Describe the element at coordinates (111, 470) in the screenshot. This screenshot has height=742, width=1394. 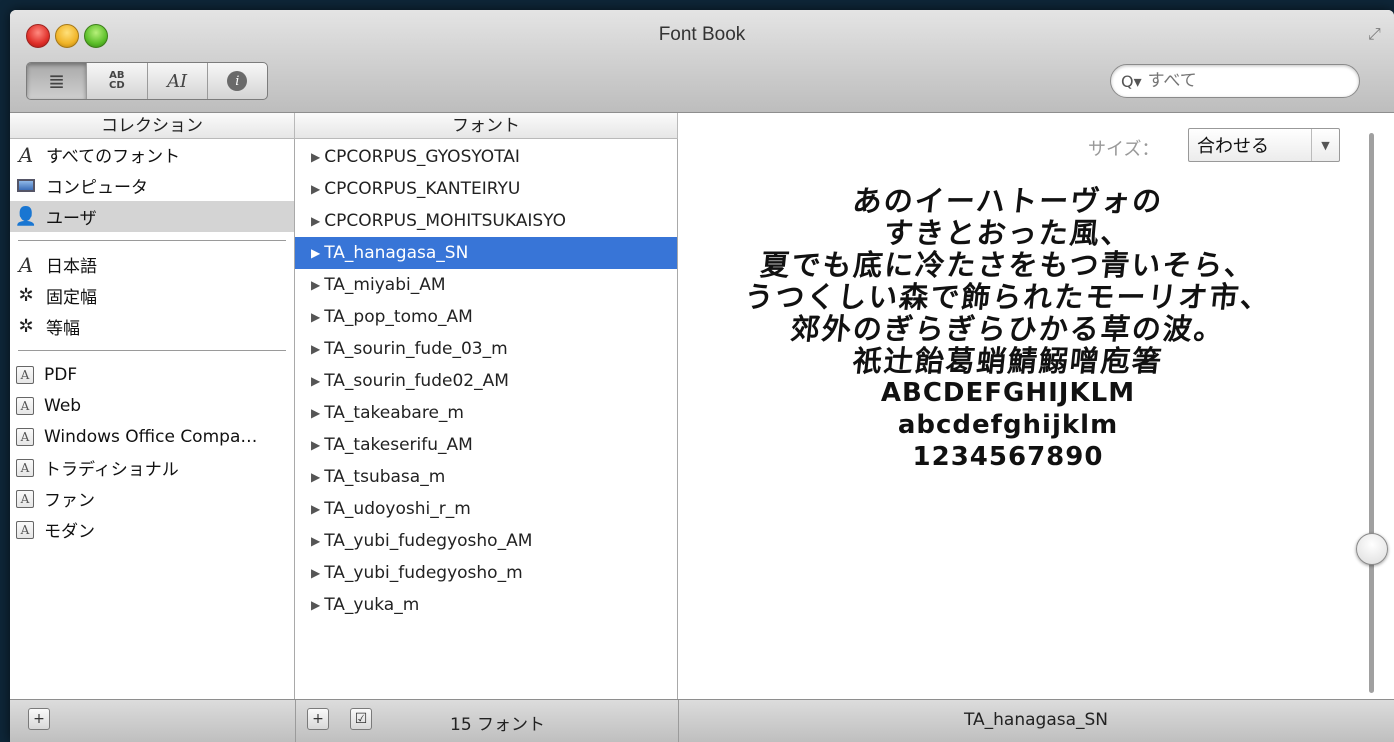
I see `collection-label: トラディショナル` at that location.